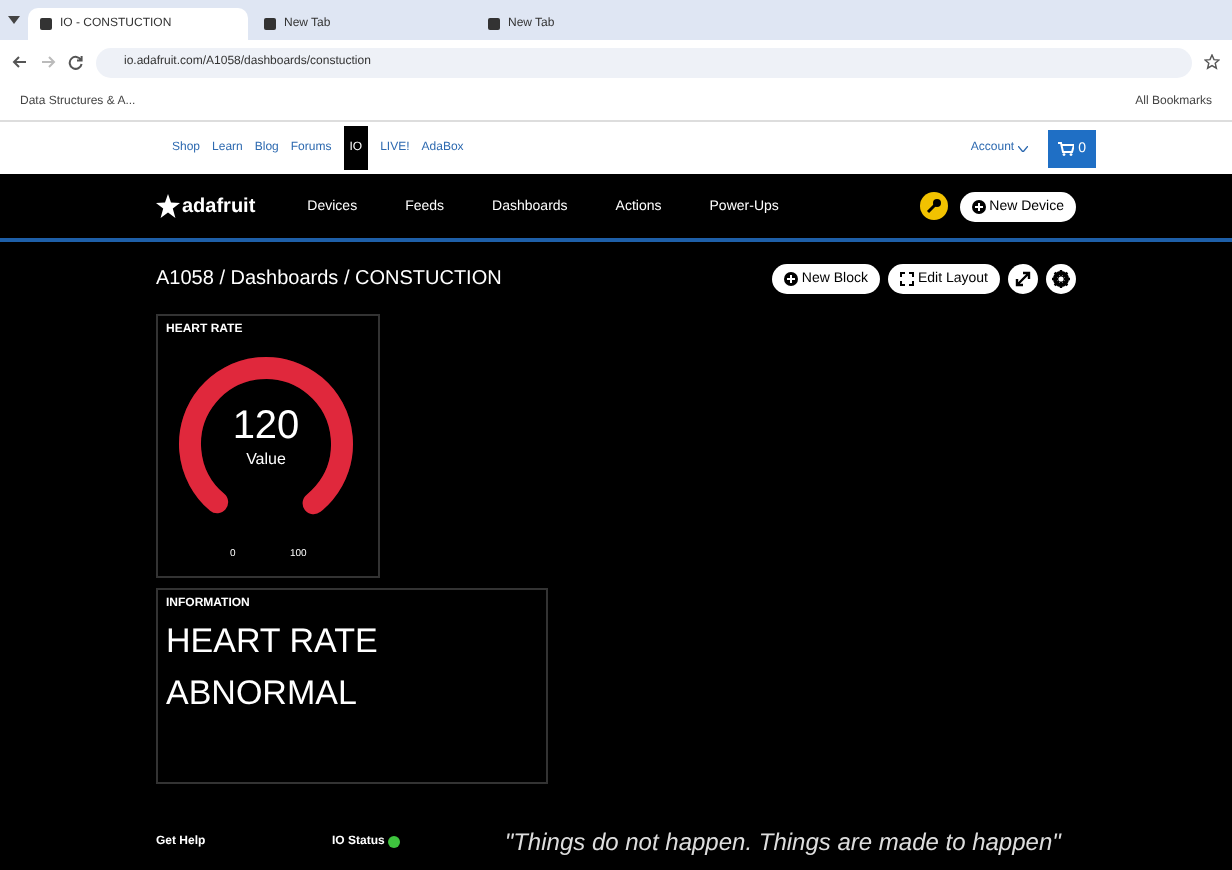  I want to click on fullscreen-icon, so click(1023, 278).